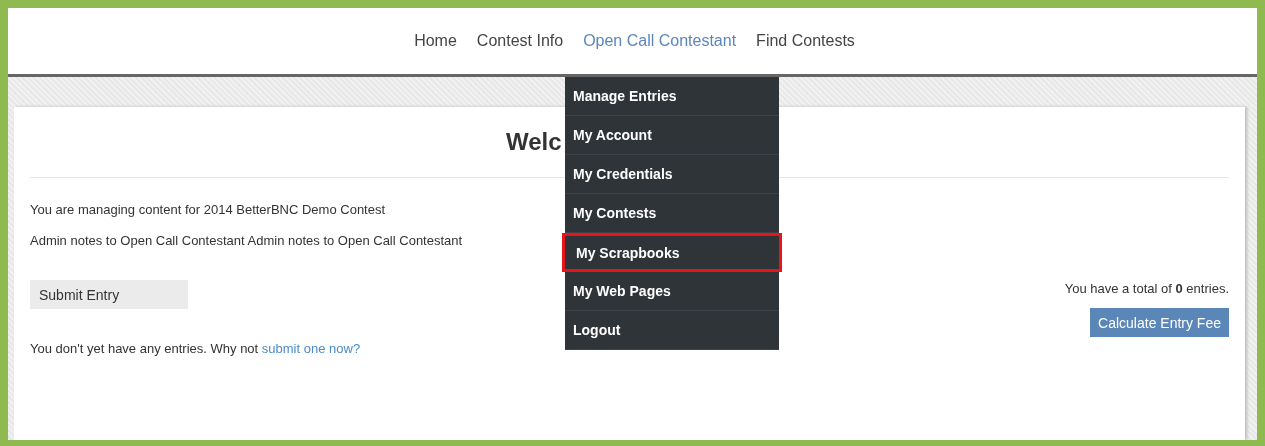  I want to click on menu-item: My Account, so click(672, 135).